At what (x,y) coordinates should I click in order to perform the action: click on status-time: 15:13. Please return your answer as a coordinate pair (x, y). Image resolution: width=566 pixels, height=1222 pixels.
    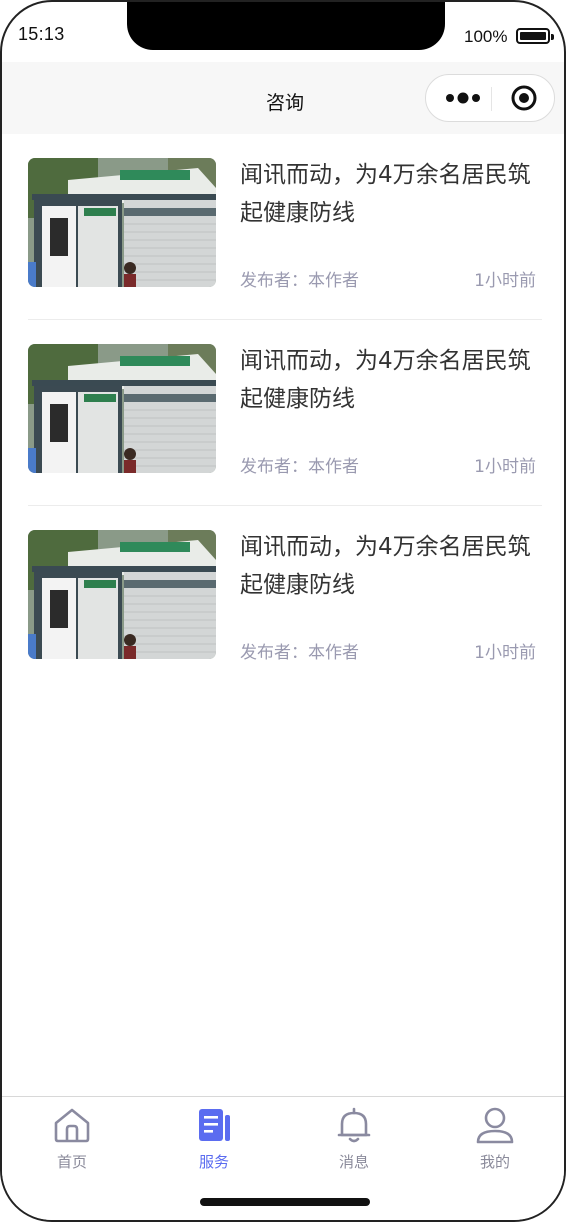
    Looking at the image, I should click on (41, 34).